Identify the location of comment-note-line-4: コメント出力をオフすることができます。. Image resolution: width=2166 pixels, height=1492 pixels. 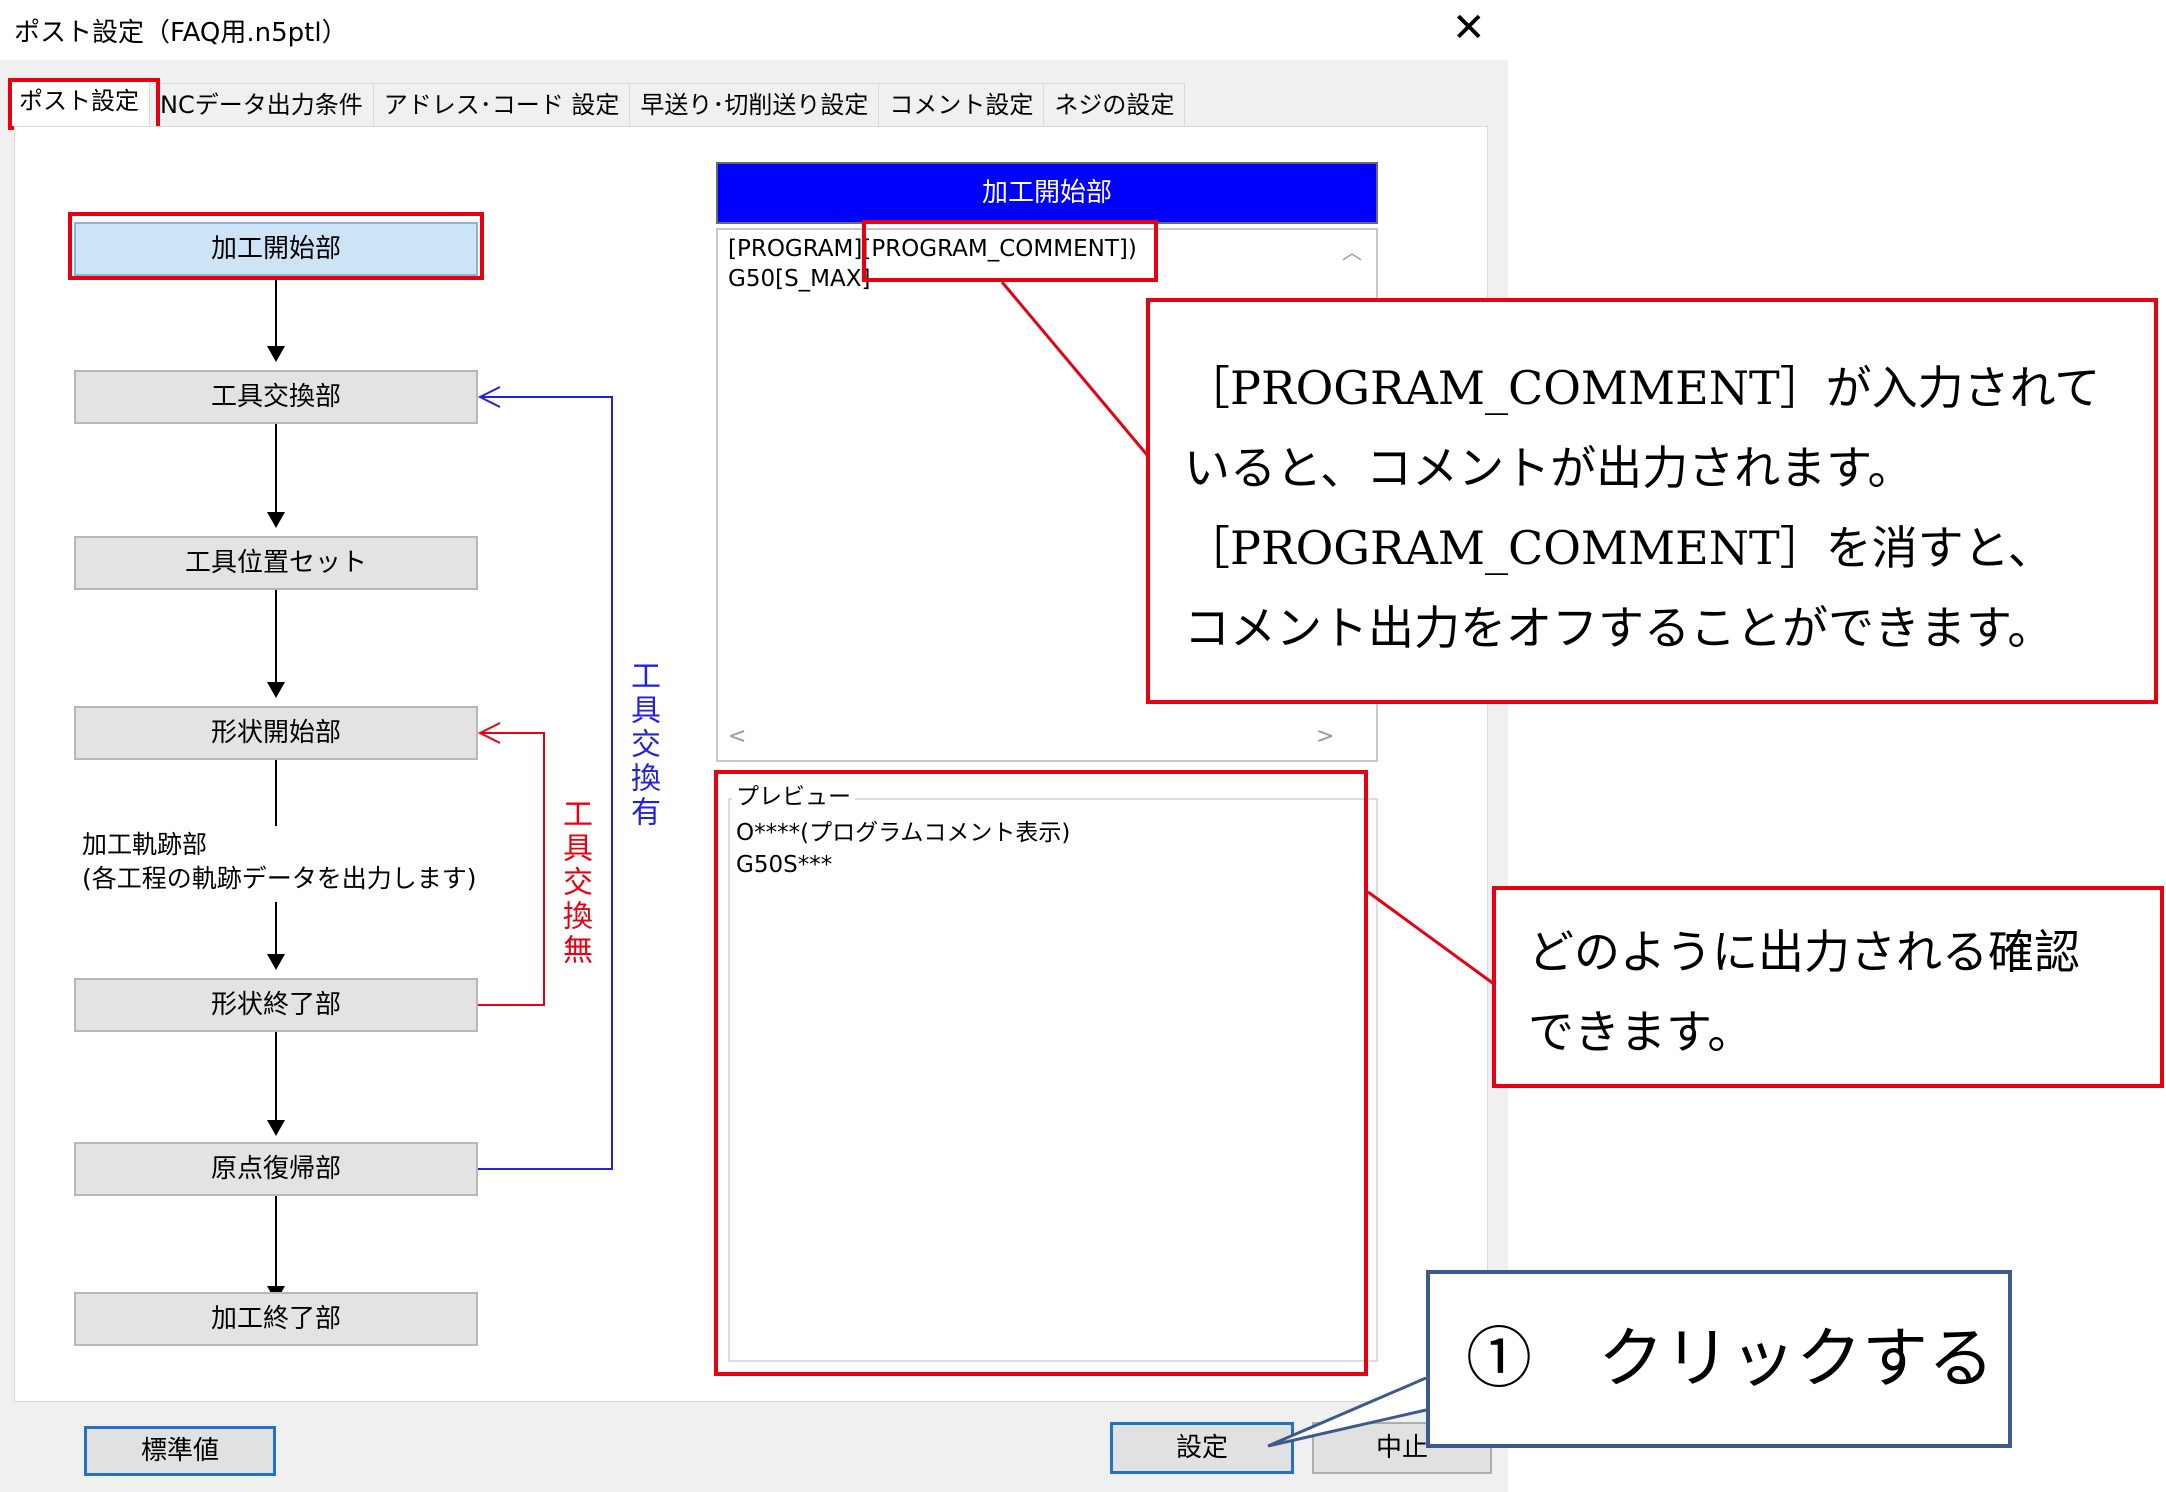
(1619, 628).